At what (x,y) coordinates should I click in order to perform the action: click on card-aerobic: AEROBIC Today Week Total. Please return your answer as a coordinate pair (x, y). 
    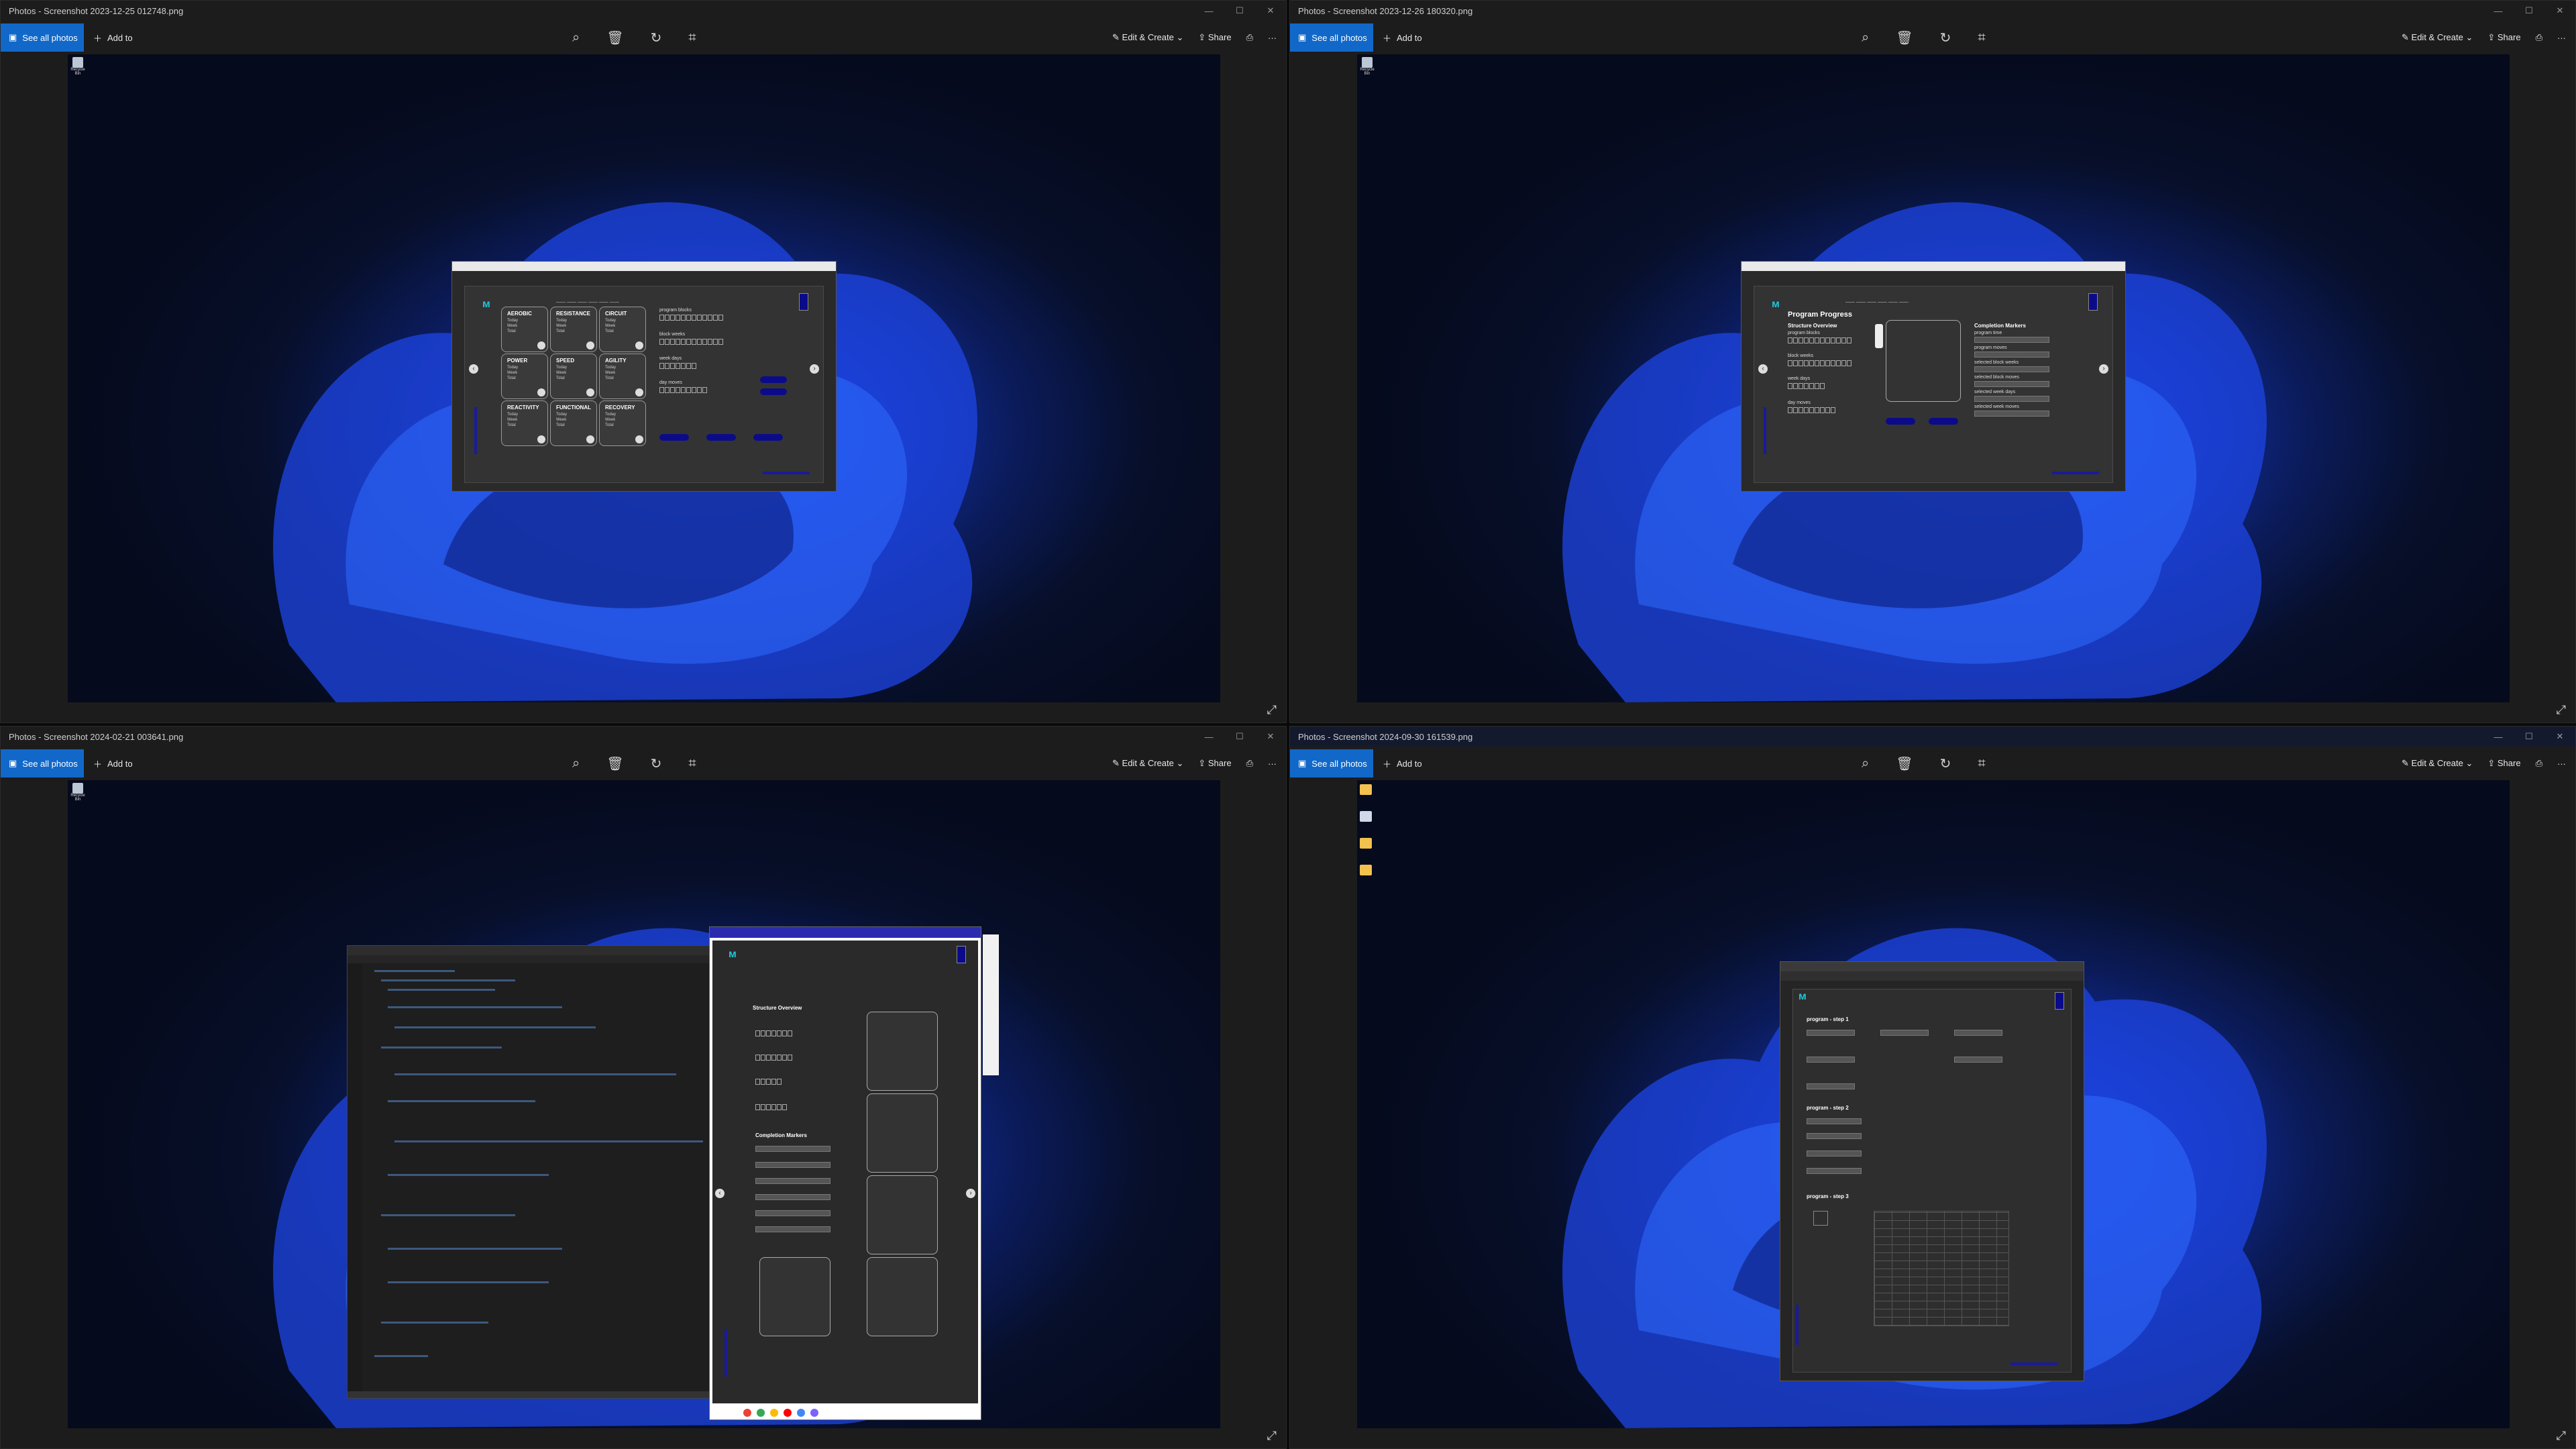
    Looking at the image, I should click on (524, 329).